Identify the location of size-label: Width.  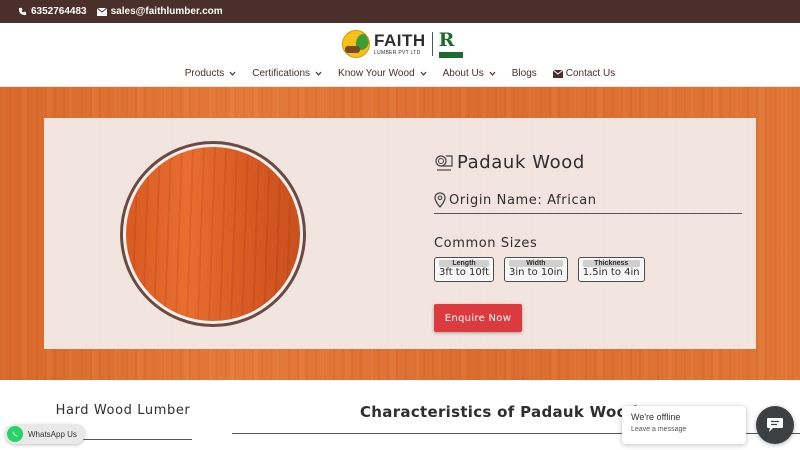
(536, 263).